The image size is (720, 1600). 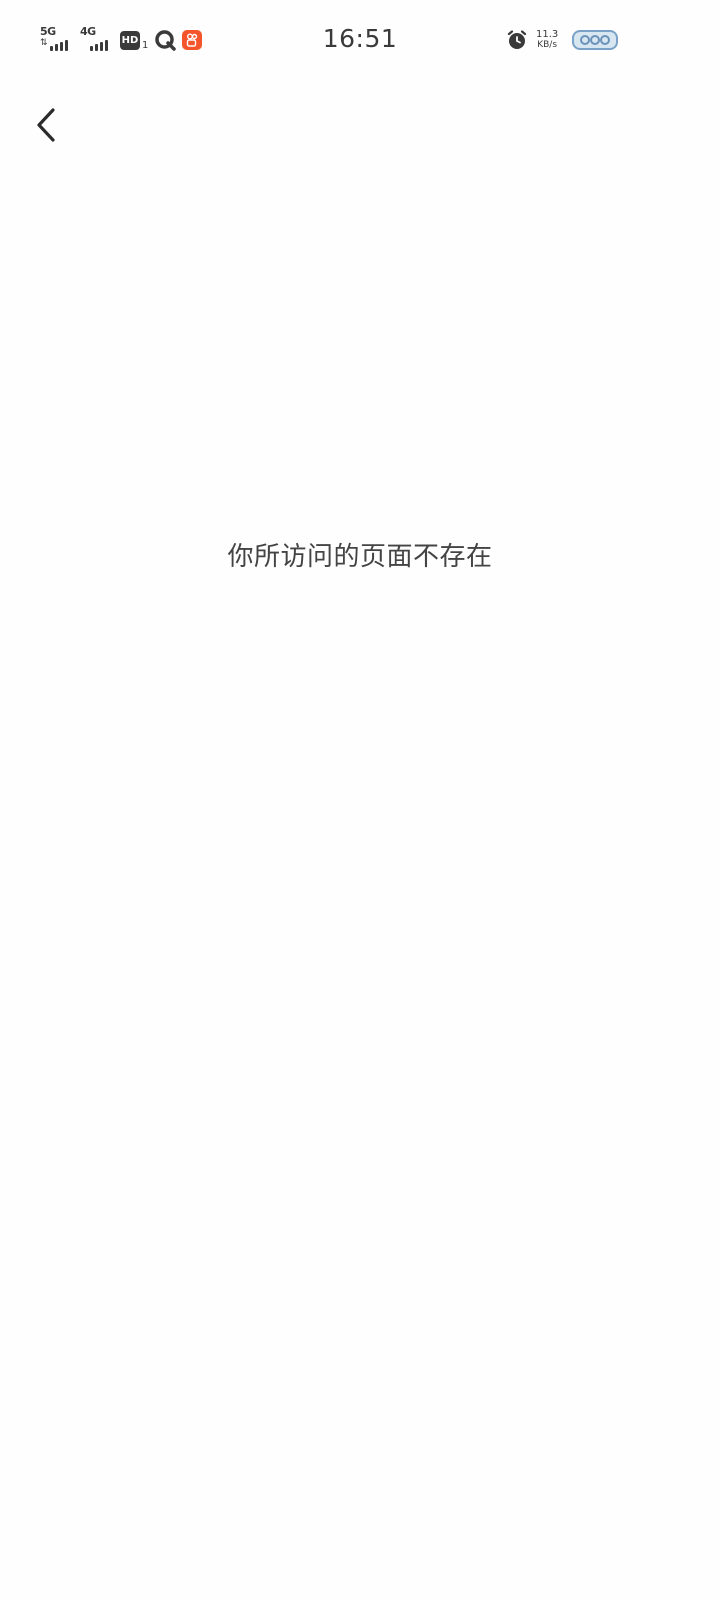 I want to click on network-speed-value: 11.3, so click(x=547, y=34).